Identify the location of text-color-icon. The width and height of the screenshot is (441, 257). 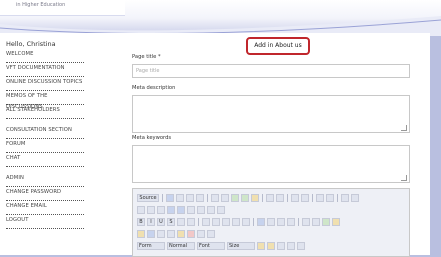
(261, 246).